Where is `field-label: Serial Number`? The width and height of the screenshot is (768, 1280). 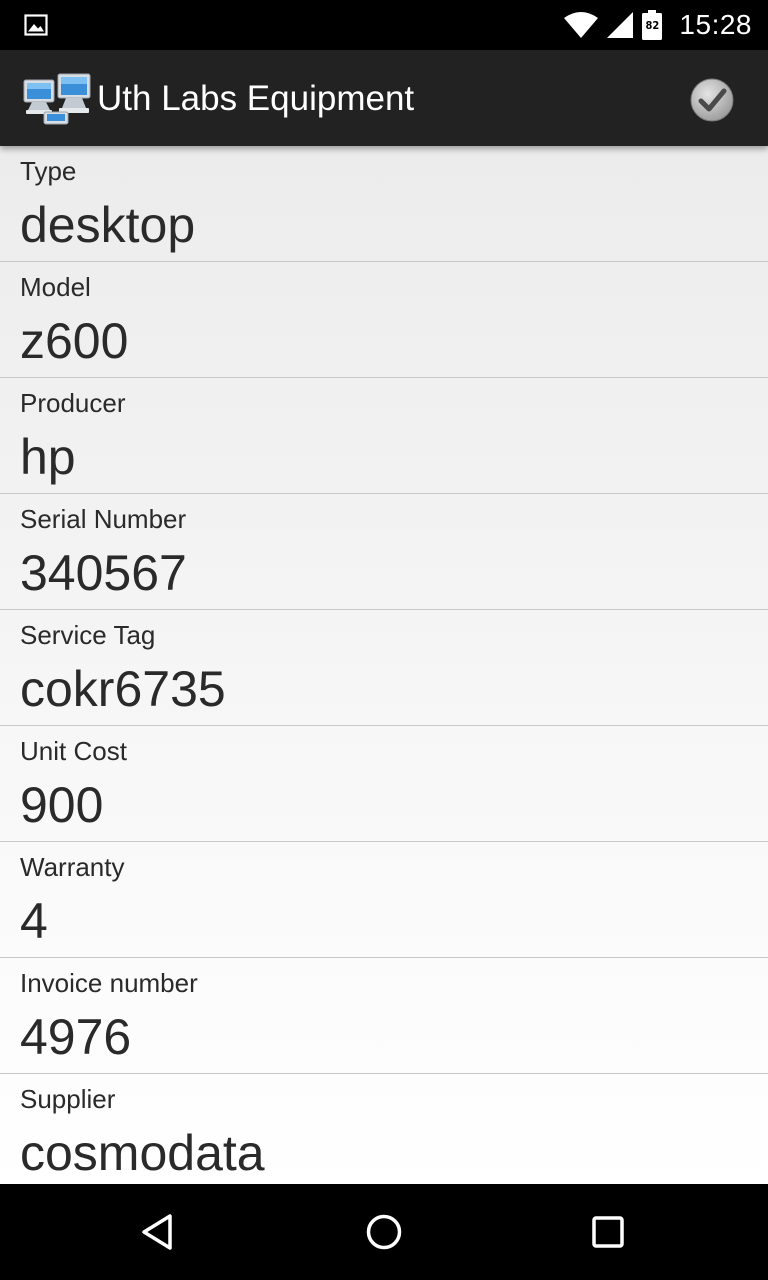
field-label: Serial Number is located at coordinates (103, 519).